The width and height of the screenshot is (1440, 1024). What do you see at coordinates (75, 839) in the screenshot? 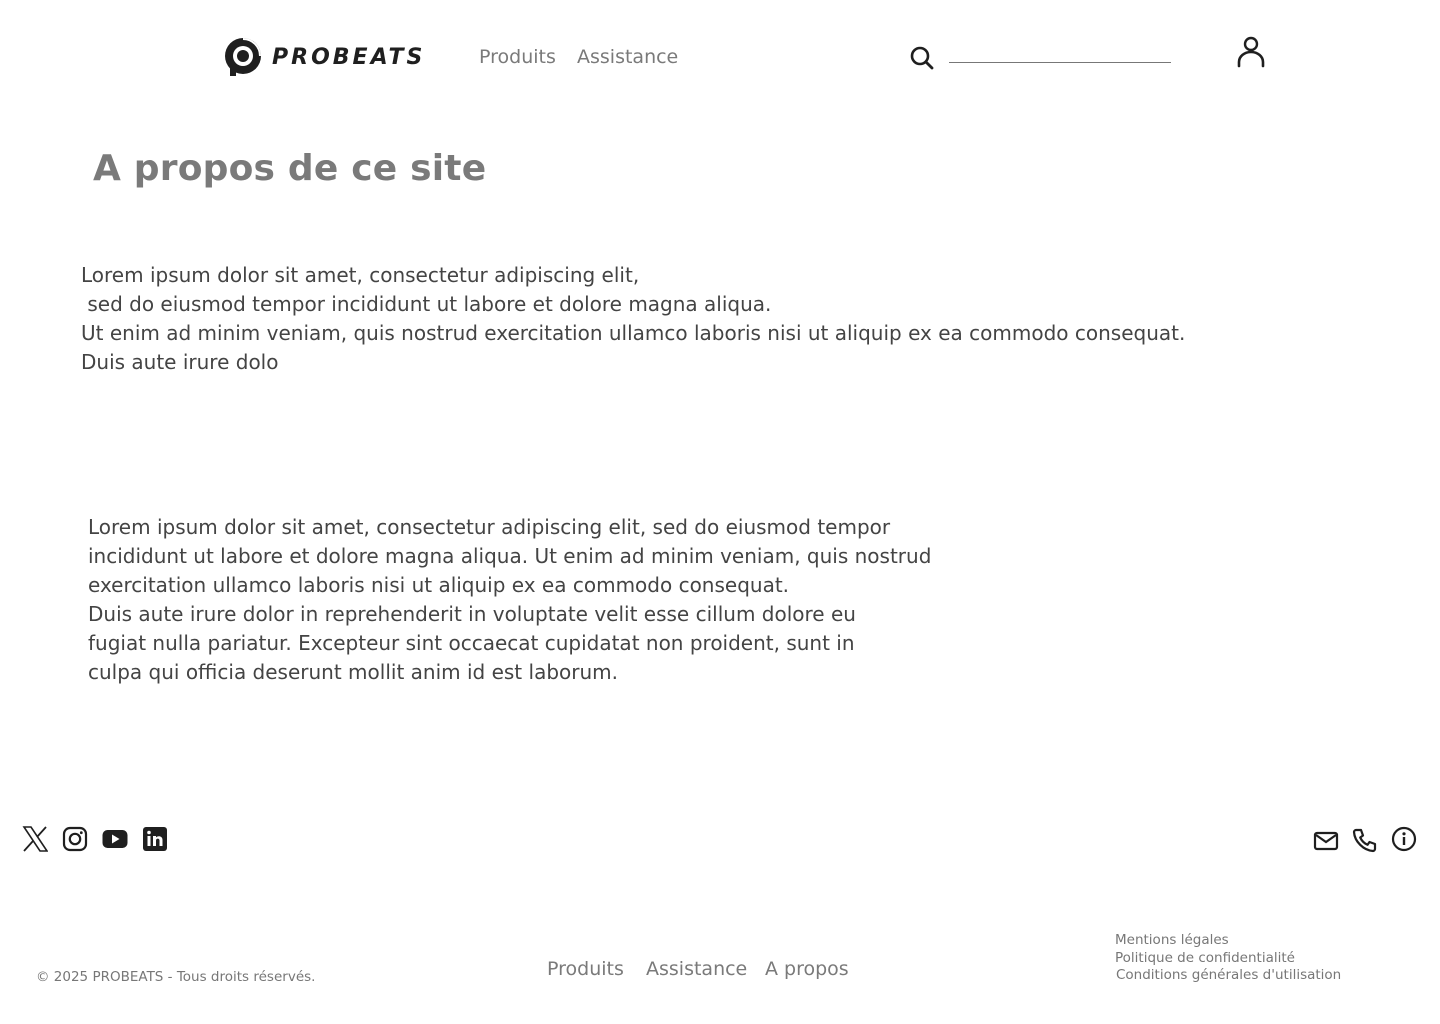
I see `instagram-icon` at bounding box center [75, 839].